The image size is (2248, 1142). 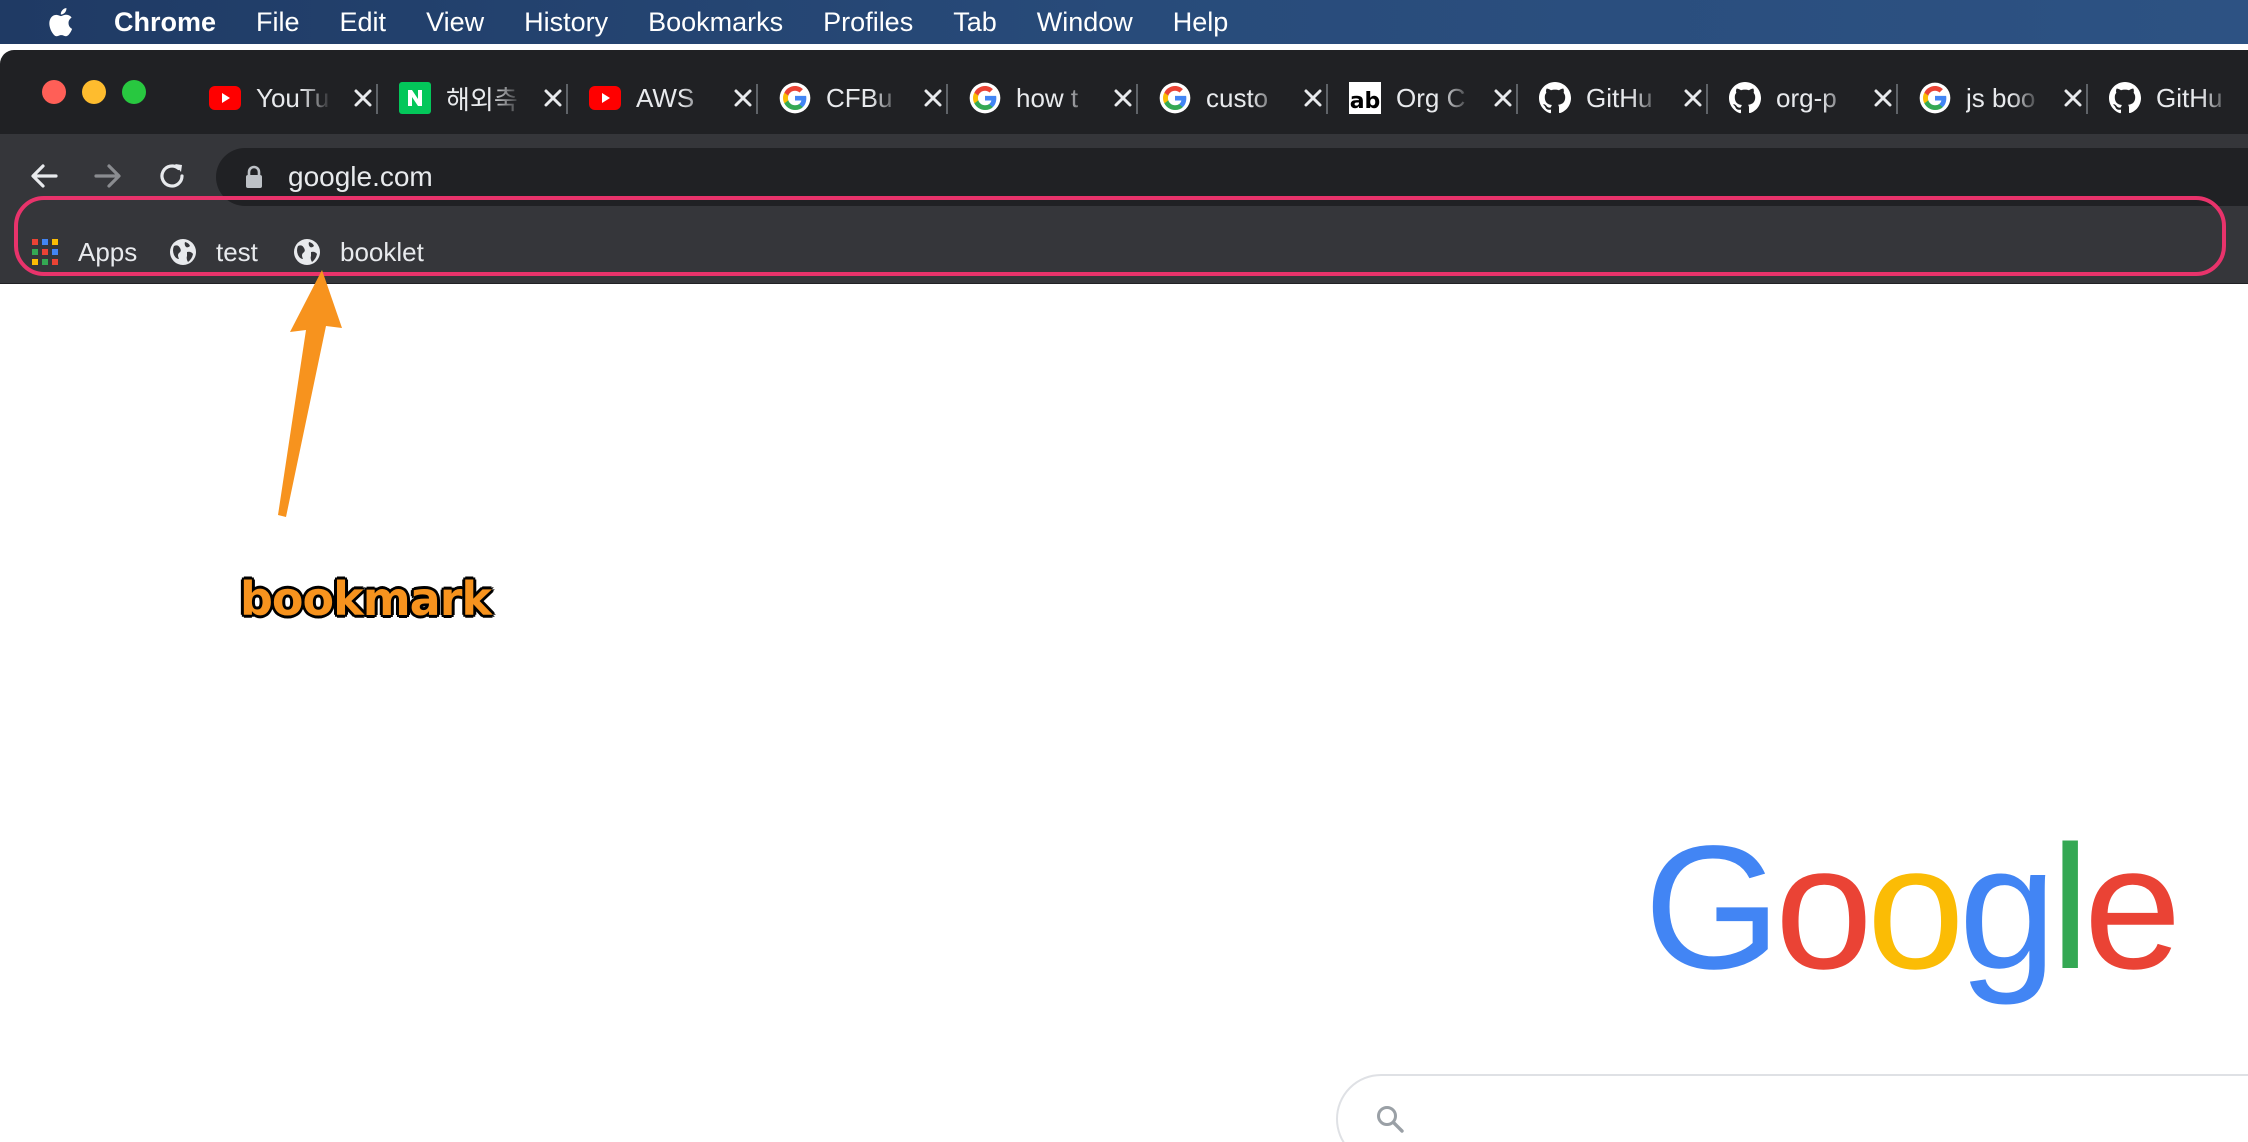 I want to click on annotation-label: bookmark, so click(x=366, y=599).